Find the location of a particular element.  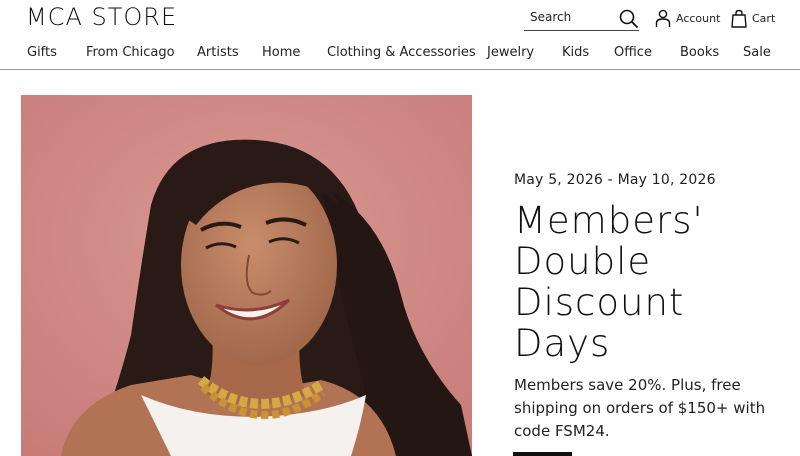

headline-line: Double is located at coordinates (583, 261).